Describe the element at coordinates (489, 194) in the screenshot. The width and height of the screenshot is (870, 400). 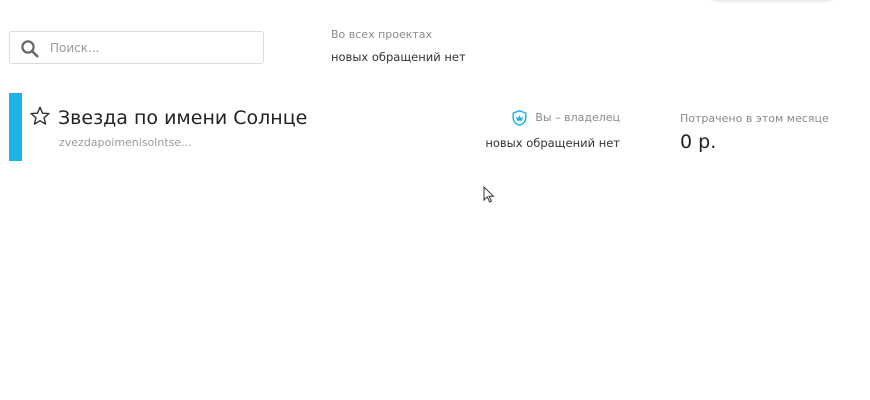
I see `mouse-cursor-icon` at that location.